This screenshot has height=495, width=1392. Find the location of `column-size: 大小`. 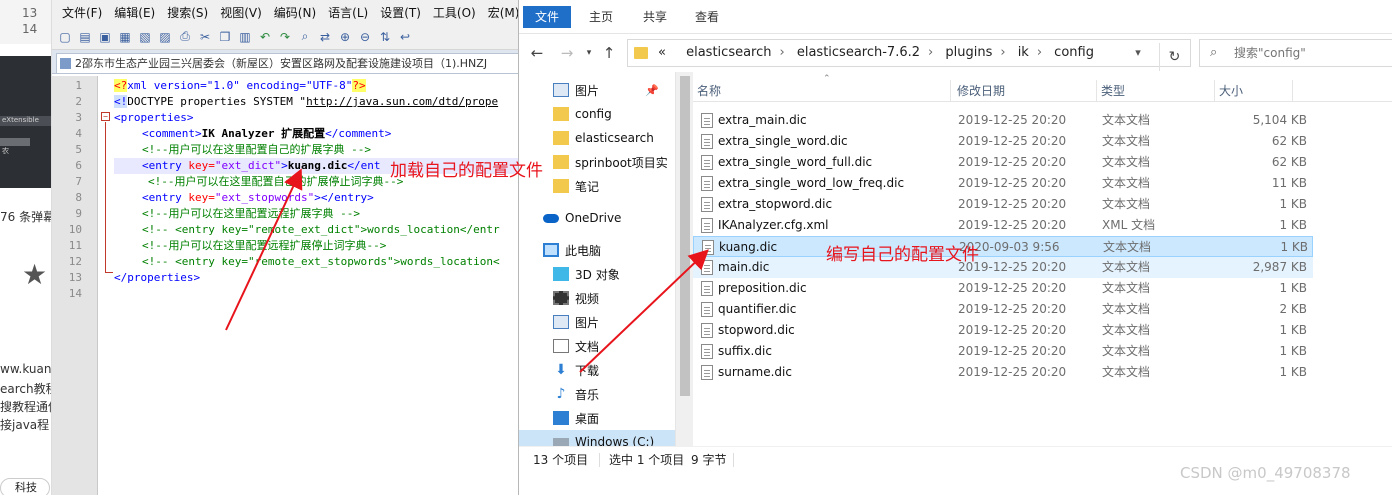

column-size: 大小 is located at coordinates (1254, 91).